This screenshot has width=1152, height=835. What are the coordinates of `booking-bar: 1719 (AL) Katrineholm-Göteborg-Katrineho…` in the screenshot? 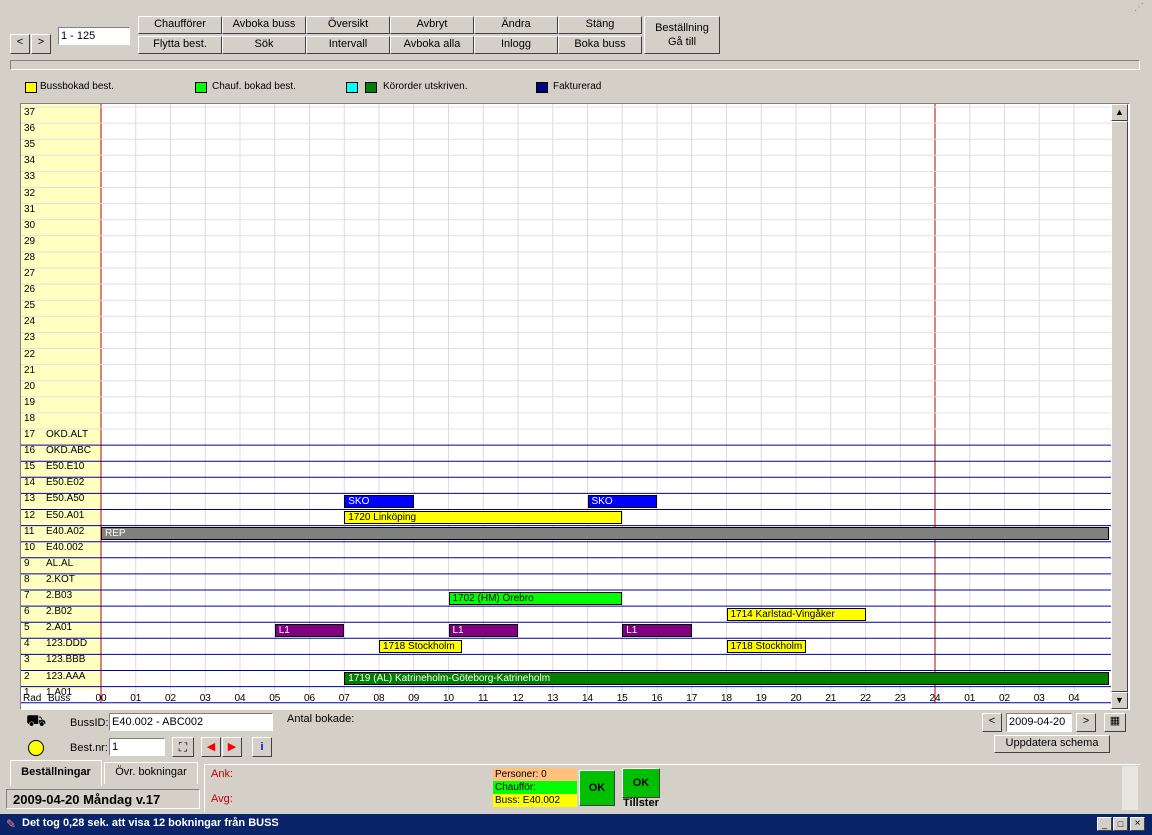 It's located at (726, 678).